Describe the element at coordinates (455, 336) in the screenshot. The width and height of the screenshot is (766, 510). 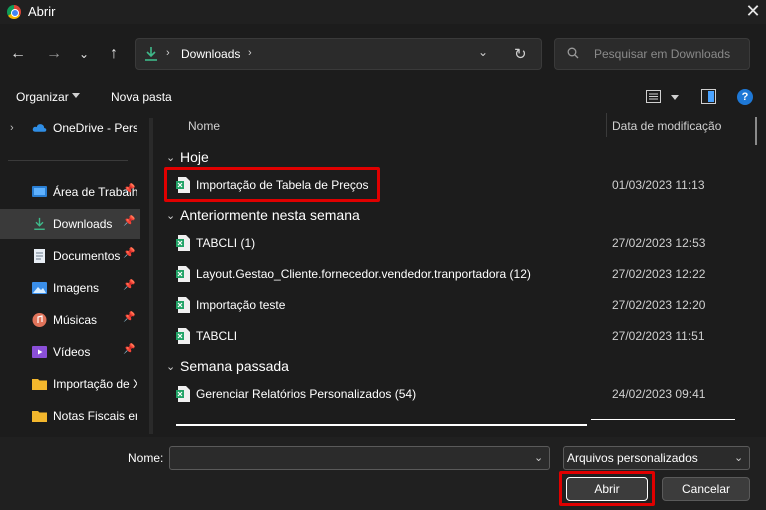
I see `file-row: TABCLI 27/02/2023 11:51` at that location.